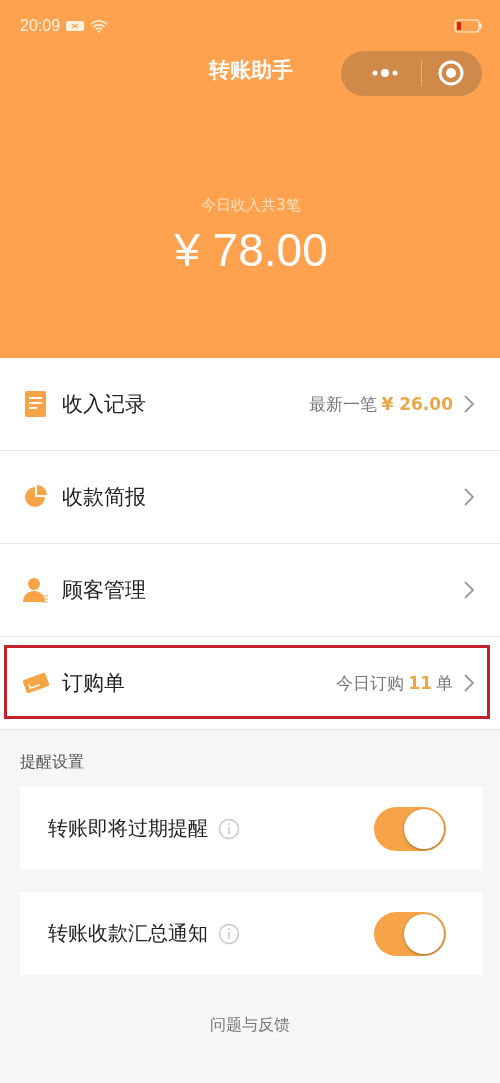 The width and height of the screenshot is (500, 1083). Describe the element at coordinates (444, 683) in the screenshot. I see `menu-detail: 单` at that location.